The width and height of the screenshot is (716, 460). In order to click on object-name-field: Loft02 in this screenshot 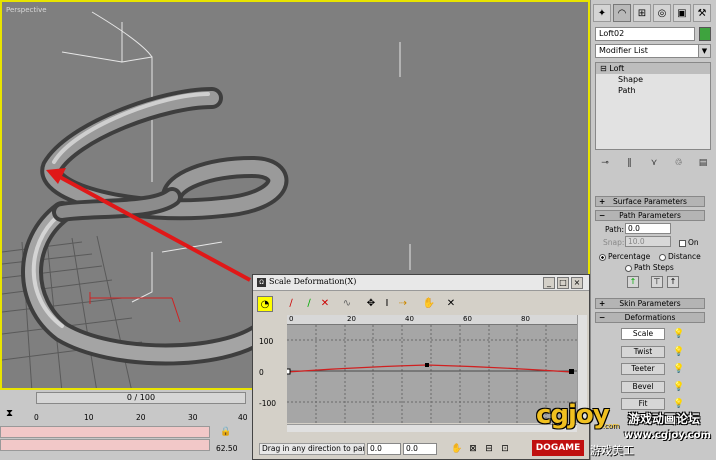, I will do `click(645, 34)`.